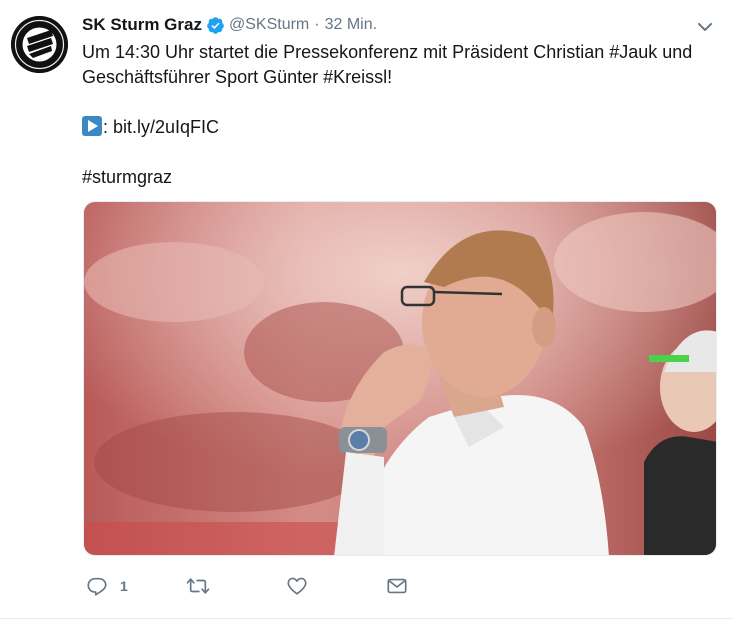 Image resolution: width=733 pixels, height=619 pixels. I want to click on sturm-graz-logo, so click(39, 44).